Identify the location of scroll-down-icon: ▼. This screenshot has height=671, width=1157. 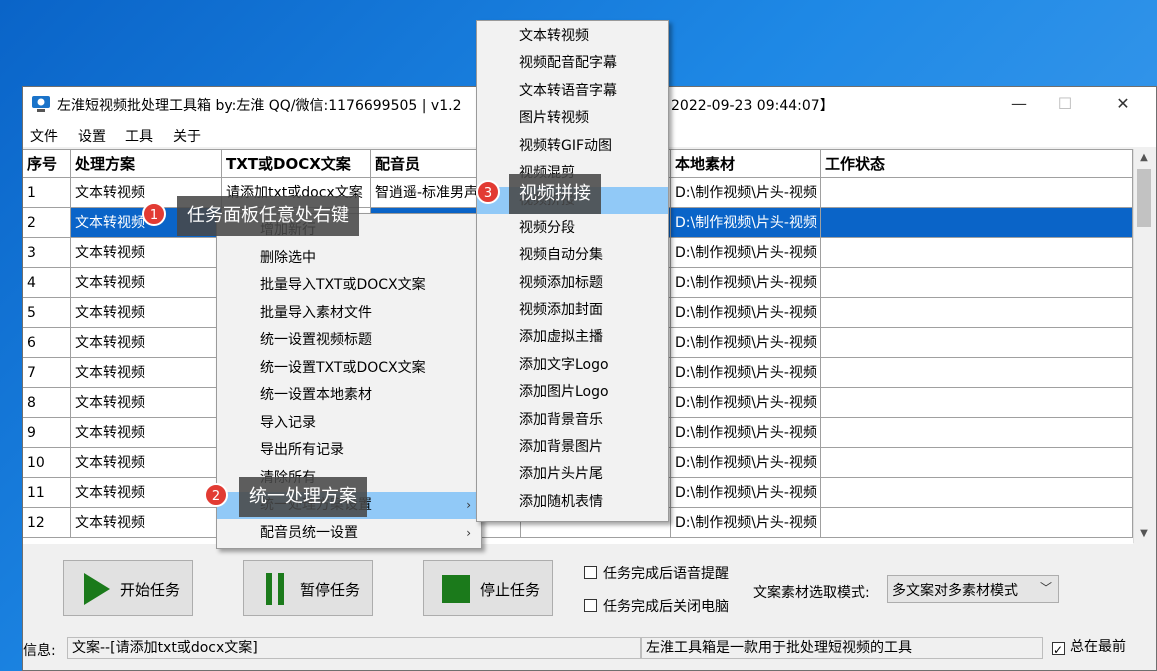
(1144, 534).